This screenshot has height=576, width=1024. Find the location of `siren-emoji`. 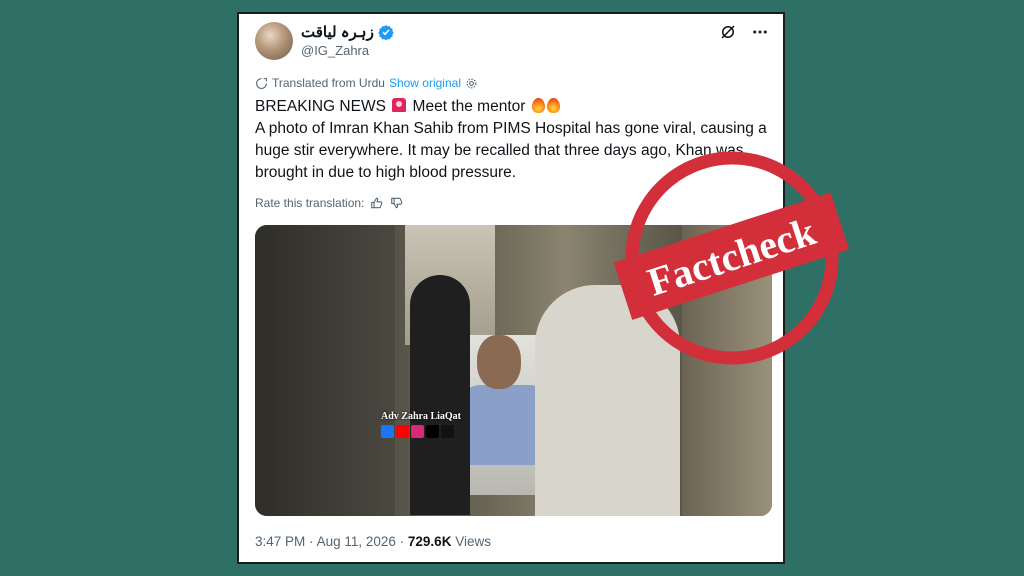

siren-emoji is located at coordinates (399, 105).